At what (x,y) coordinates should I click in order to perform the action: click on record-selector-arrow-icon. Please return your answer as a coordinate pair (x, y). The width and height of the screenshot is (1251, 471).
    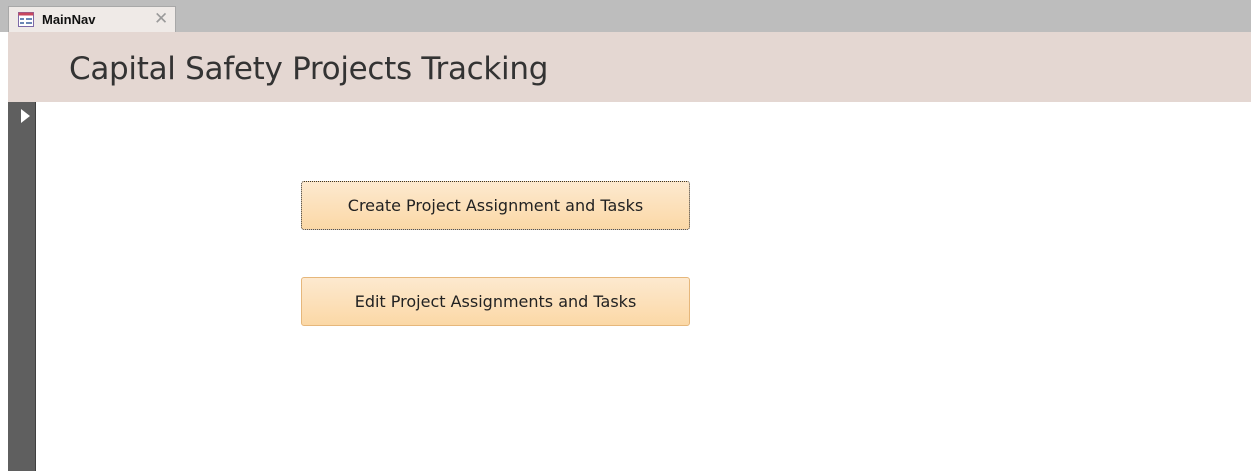
    Looking at the image, I should click on (25, 116).